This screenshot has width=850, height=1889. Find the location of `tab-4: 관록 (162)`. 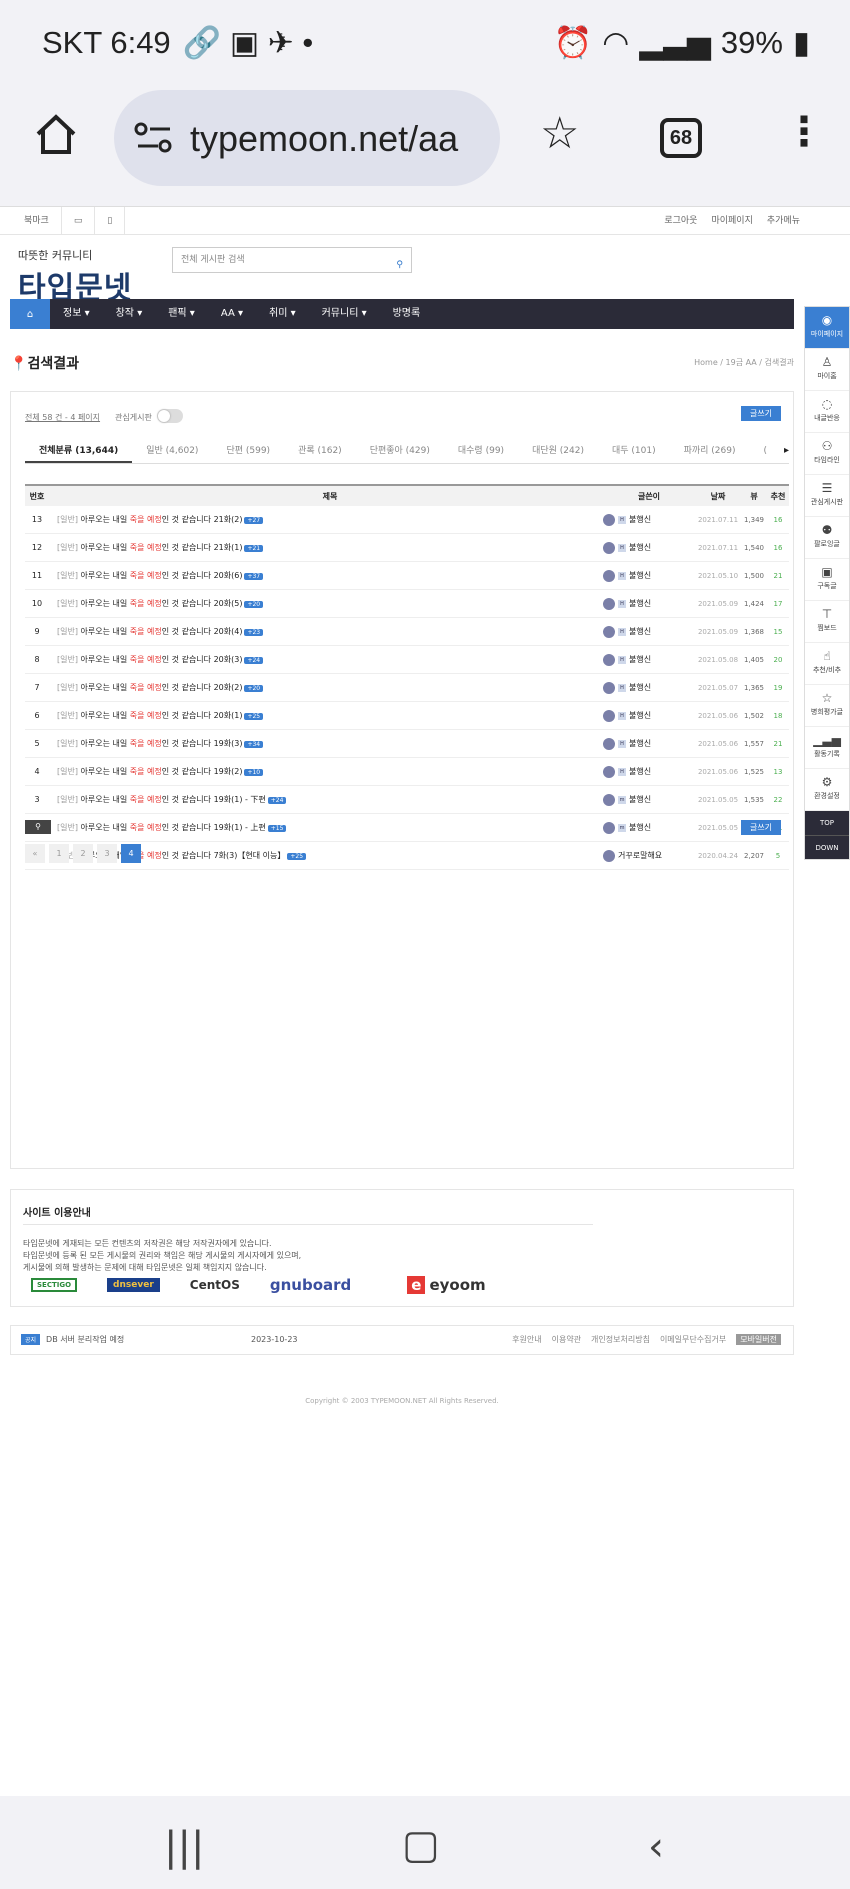

tab-4: 관록 (162) is located at coordinates (320, 450).